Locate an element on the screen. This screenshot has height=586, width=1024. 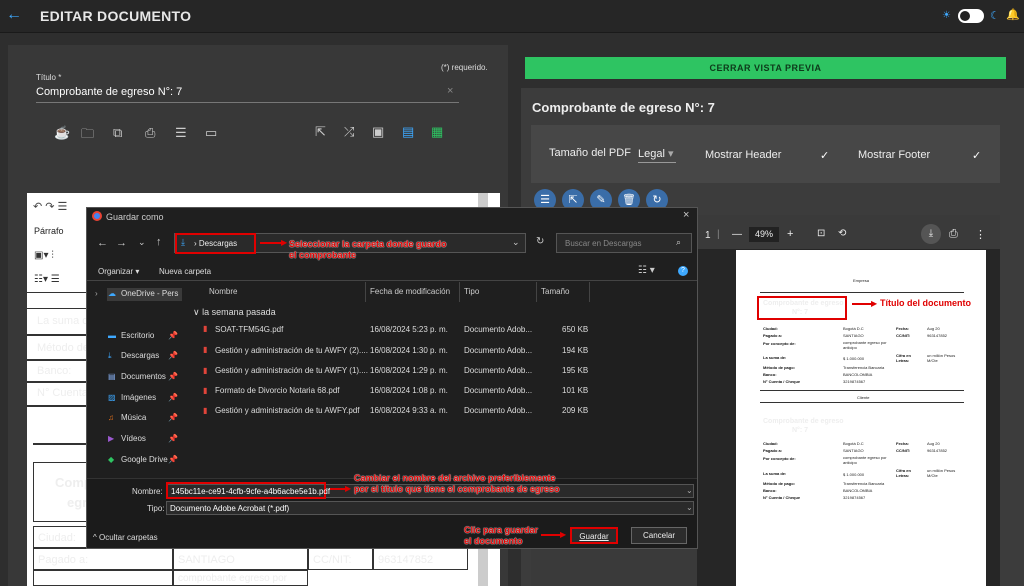
title-input: Comprobante de egreso N°: 7 is located at coordinates (109, 92).